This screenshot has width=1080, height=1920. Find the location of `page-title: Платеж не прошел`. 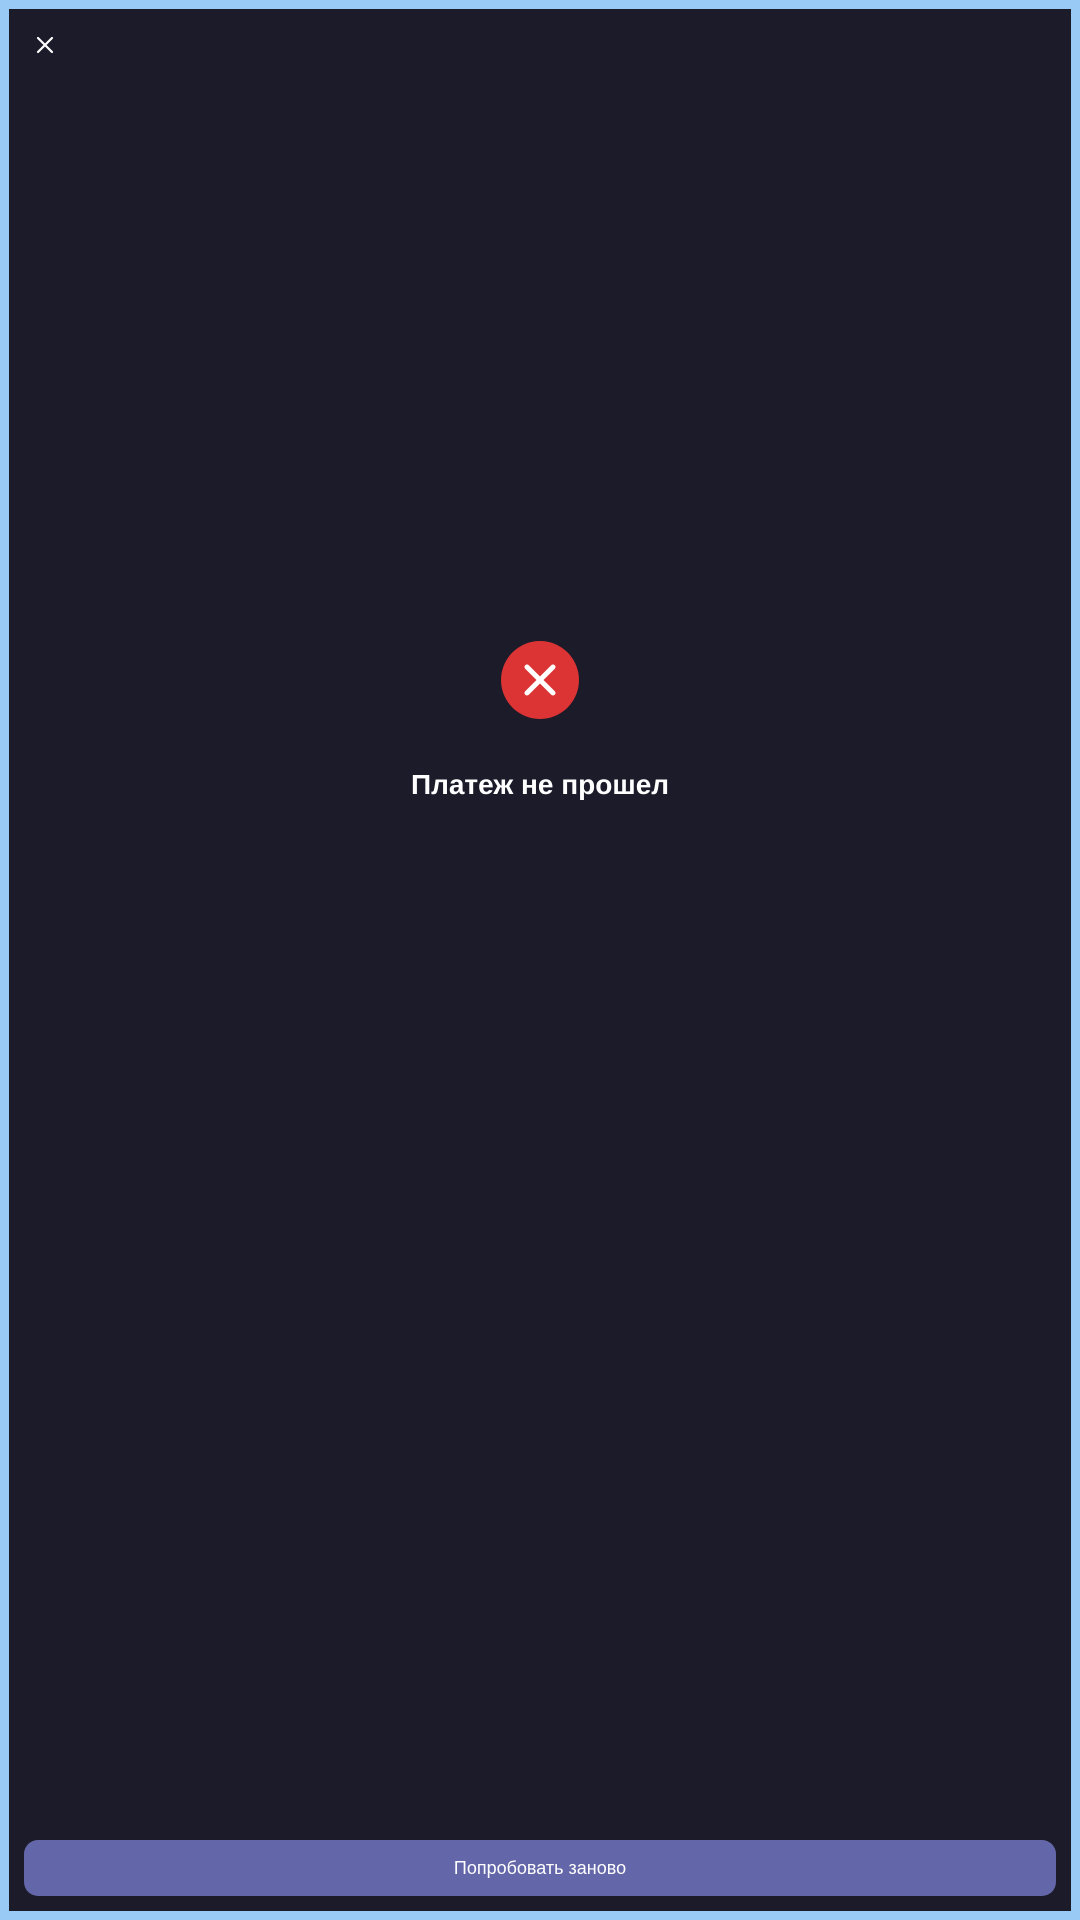

page-title: Платеж не прошел is located at coordinates (540, 784).